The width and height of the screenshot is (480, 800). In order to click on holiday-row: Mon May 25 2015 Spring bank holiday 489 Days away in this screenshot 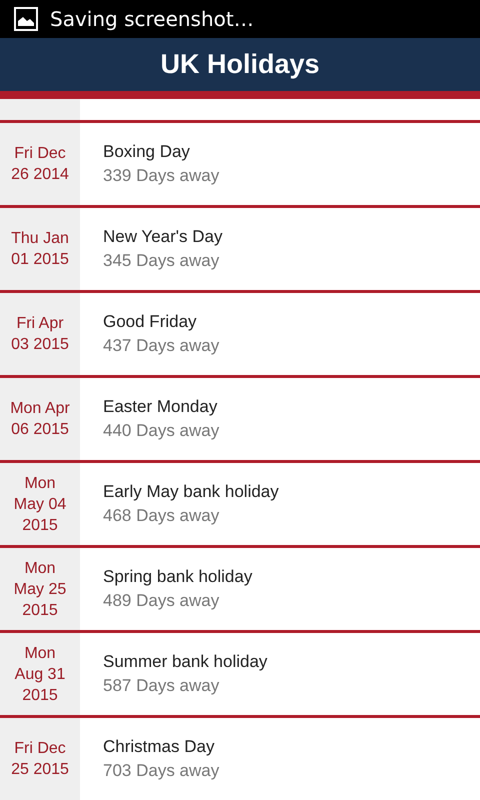, I will do `click(240, 590)`.